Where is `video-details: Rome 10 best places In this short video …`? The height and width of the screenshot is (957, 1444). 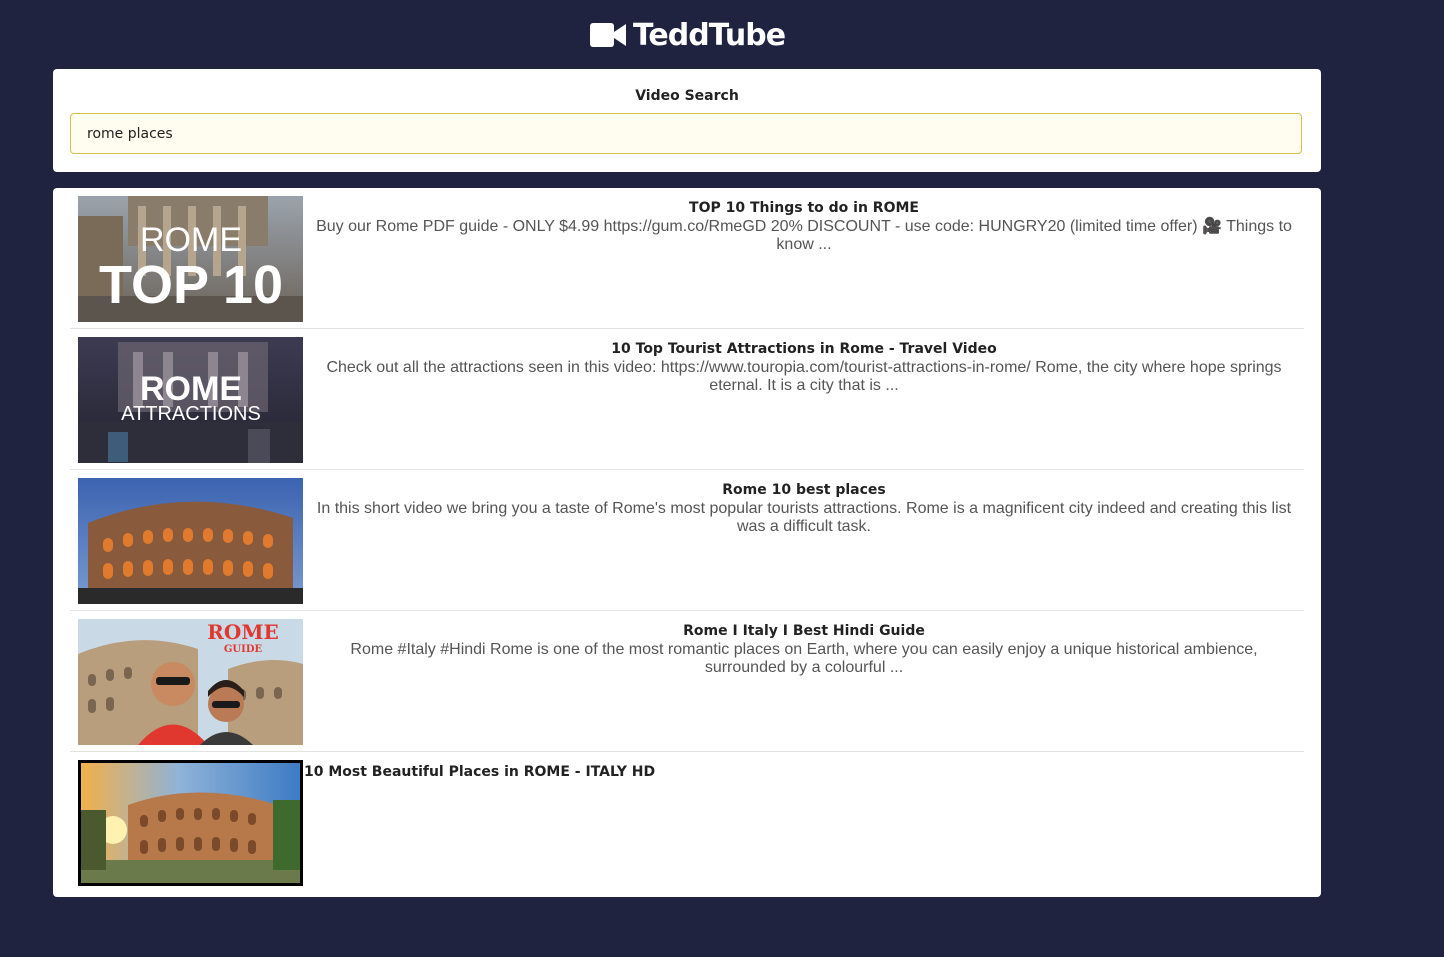
video-details: Rome 10 best places In this short video … is located at coordinates (804, 508).